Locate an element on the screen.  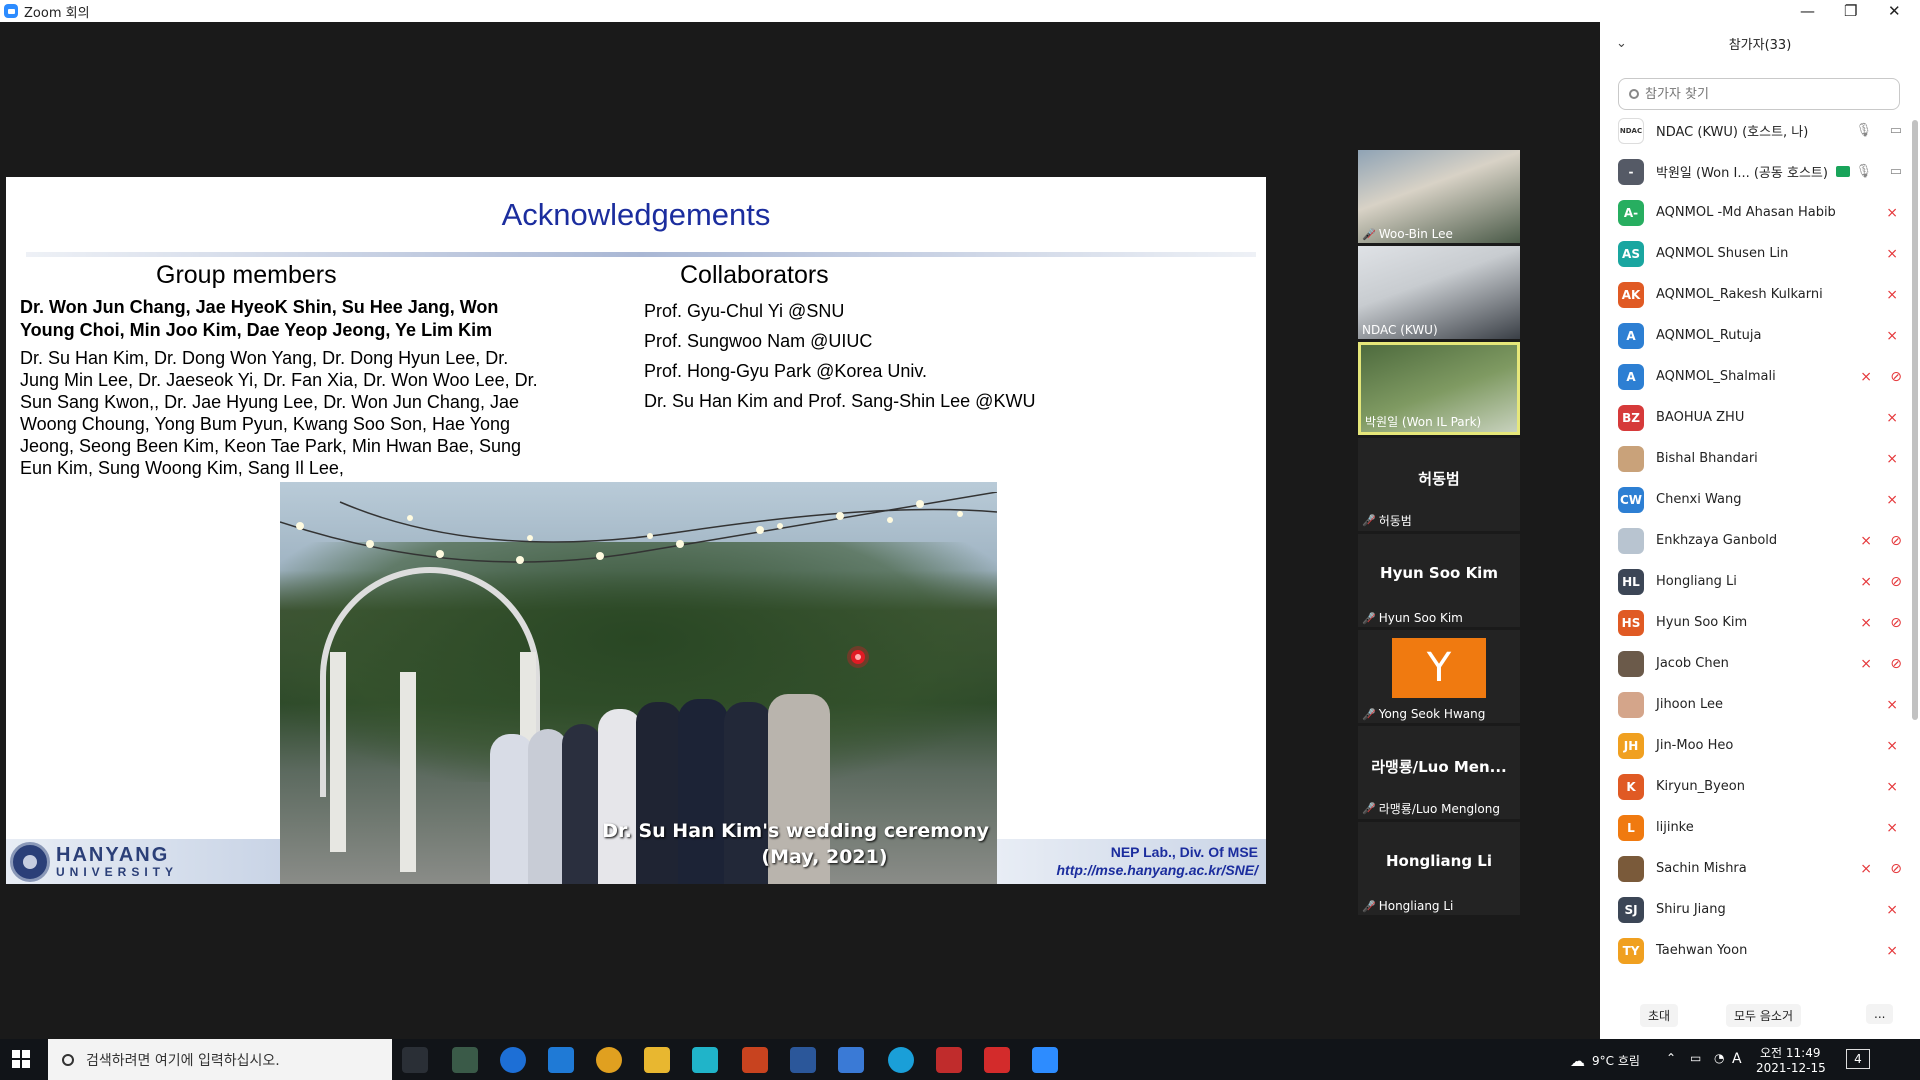
participant-row: A- AQNMOL -Md Ahasan Habib ⨯ is located at coordinates (1760, 212).